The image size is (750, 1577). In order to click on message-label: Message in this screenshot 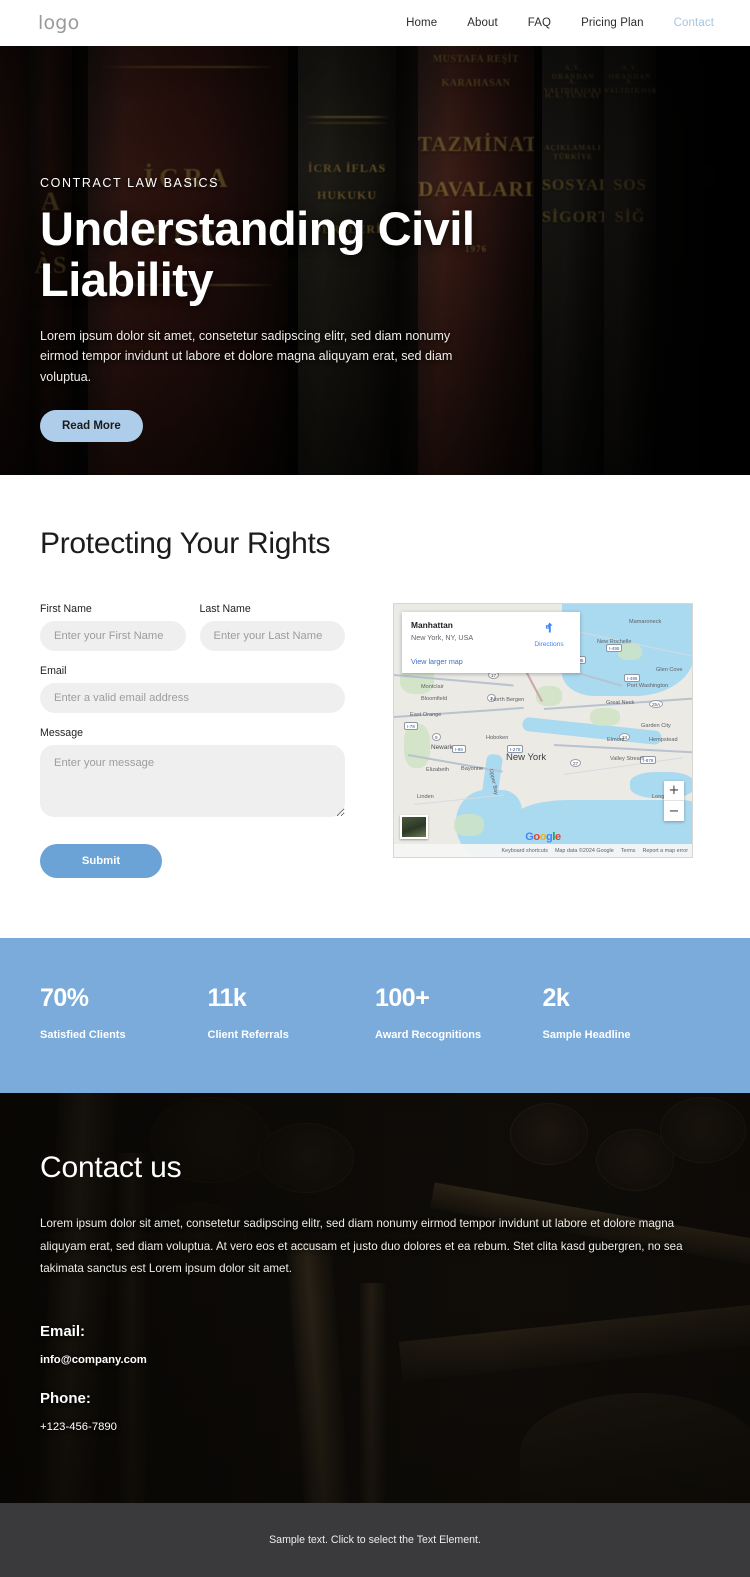, I will do `click(61, 733)`.